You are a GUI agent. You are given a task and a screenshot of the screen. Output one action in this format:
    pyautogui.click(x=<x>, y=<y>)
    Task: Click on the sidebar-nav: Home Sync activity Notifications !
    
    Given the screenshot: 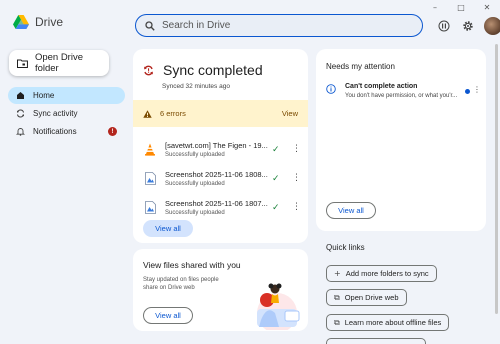 What is the action you would take?
    pyautogui.click(x=66, y=114)
    